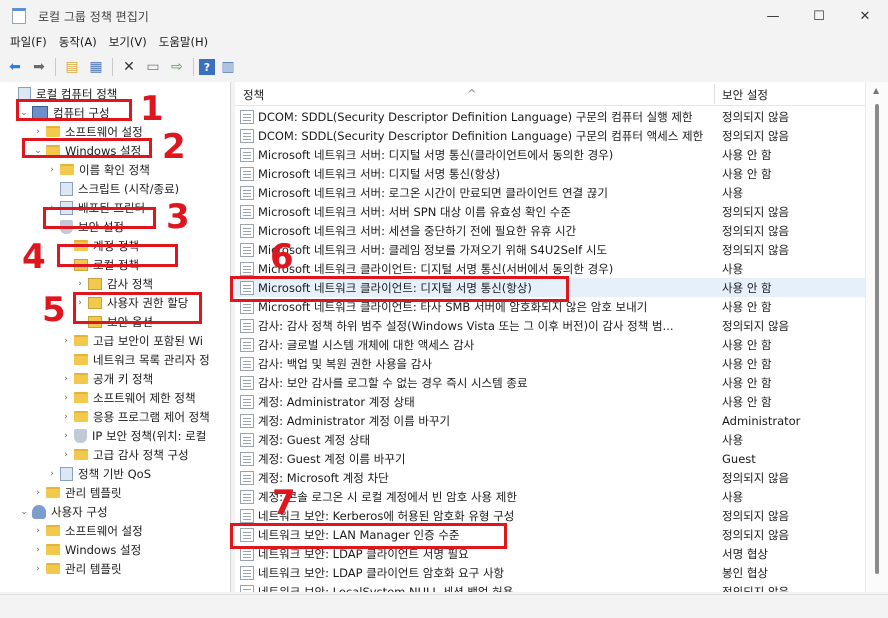 This screenshot has height=618, width=888. What do you see at coordinates (550, 173) in the screenshot?
I see `policy-row: Microsoft 네트워크 서버: 디지털 서명 통신(항상) 사용 안 함` at bounding box center [550, 173].